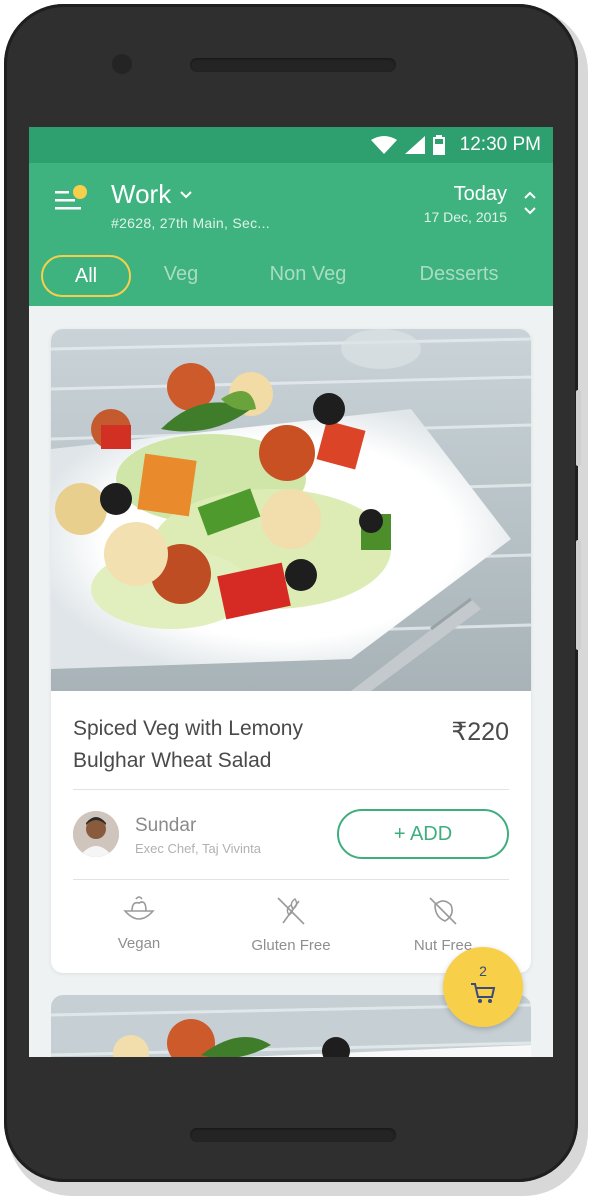 The image size is (598, 1200). I want to click on wheat-crossed-icon, so click(291, 911).